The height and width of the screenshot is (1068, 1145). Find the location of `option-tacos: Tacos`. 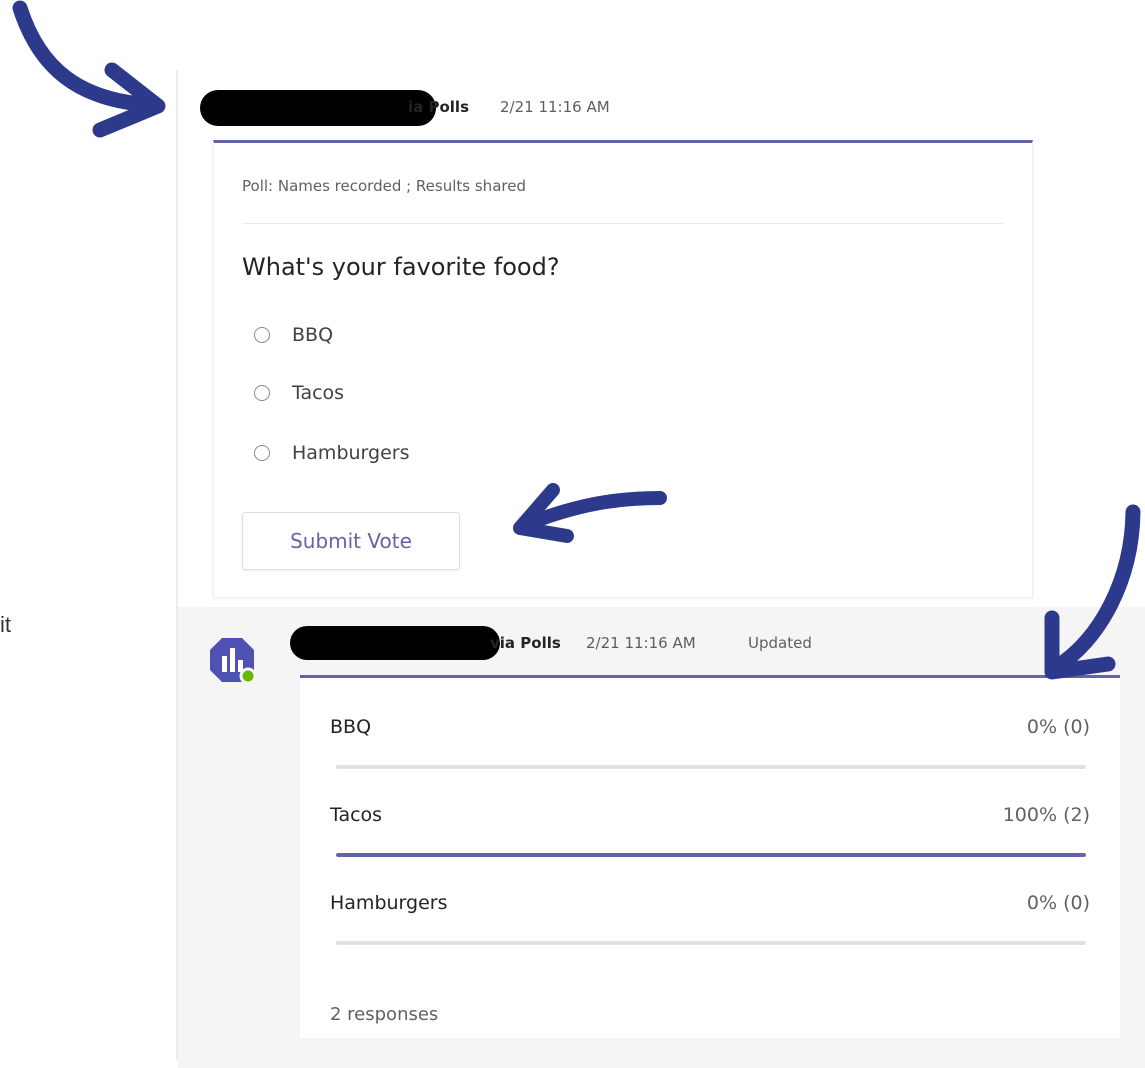

option-tacos: Tacos is located at coordinates (299, 393).